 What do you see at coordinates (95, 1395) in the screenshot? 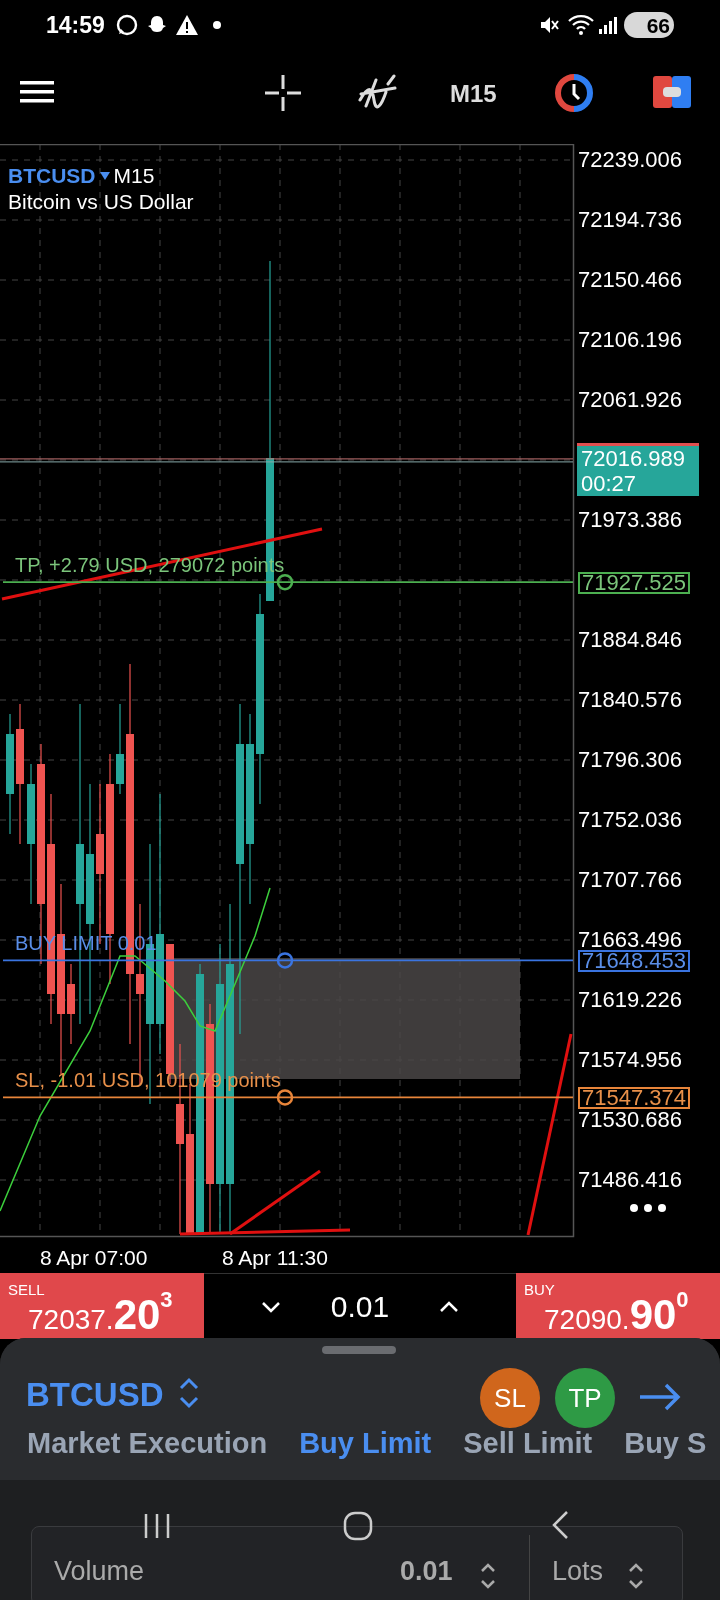
I see `symbol-selector: BTCUSD` at bounding box center [95, 1395].